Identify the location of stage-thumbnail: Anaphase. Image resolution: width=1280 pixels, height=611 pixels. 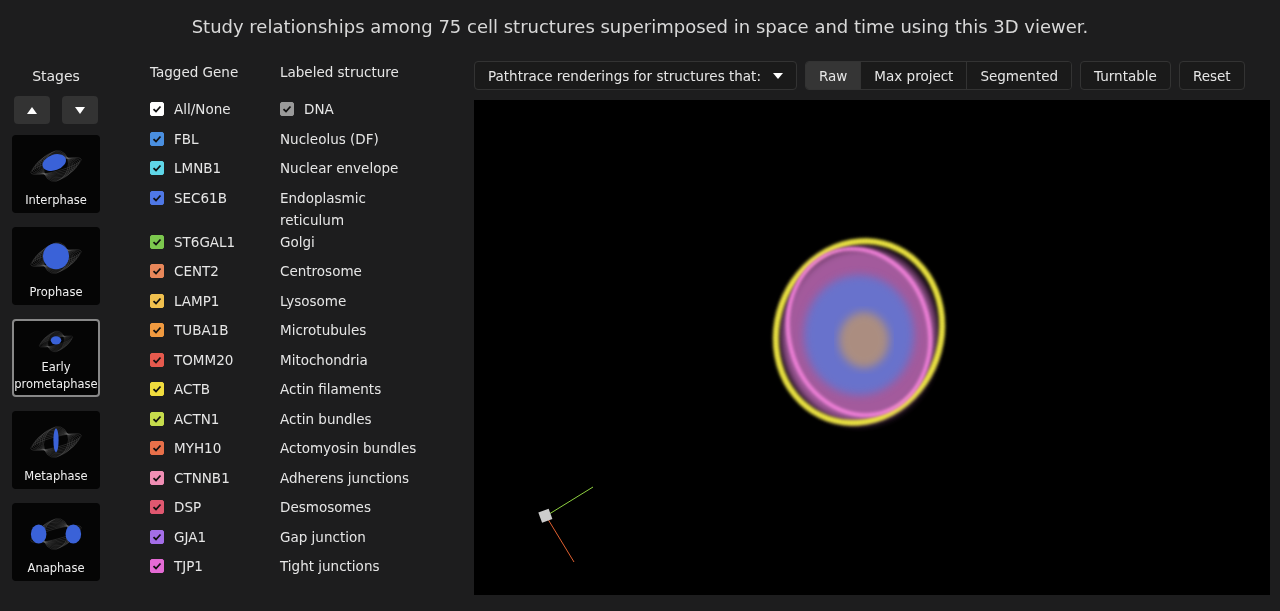
(56, 542).